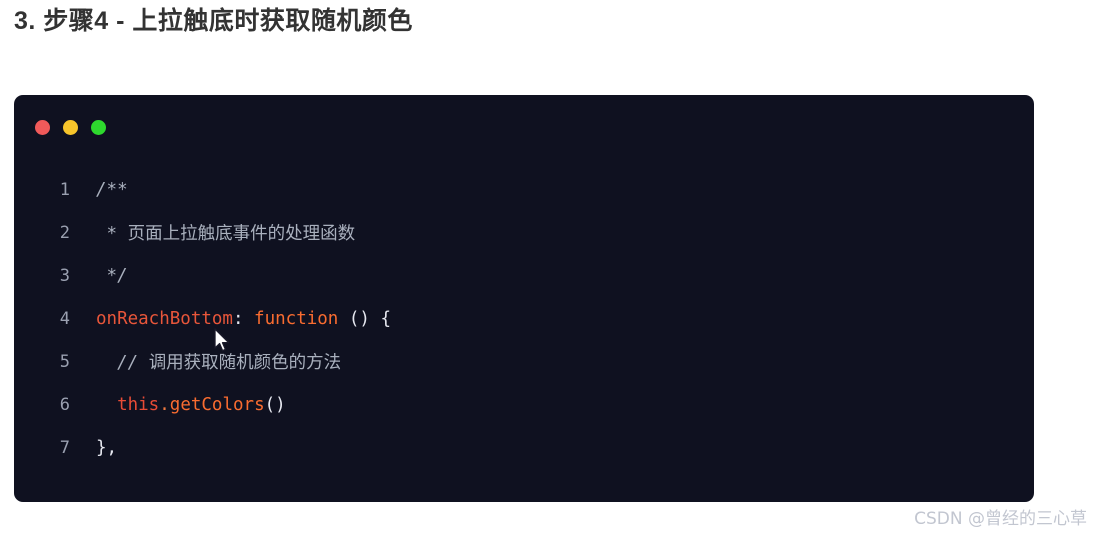 Image resolution: width=1099 pixels, height=535 pixels. I want to click on code-line: 1 /**, so click(524, 189).